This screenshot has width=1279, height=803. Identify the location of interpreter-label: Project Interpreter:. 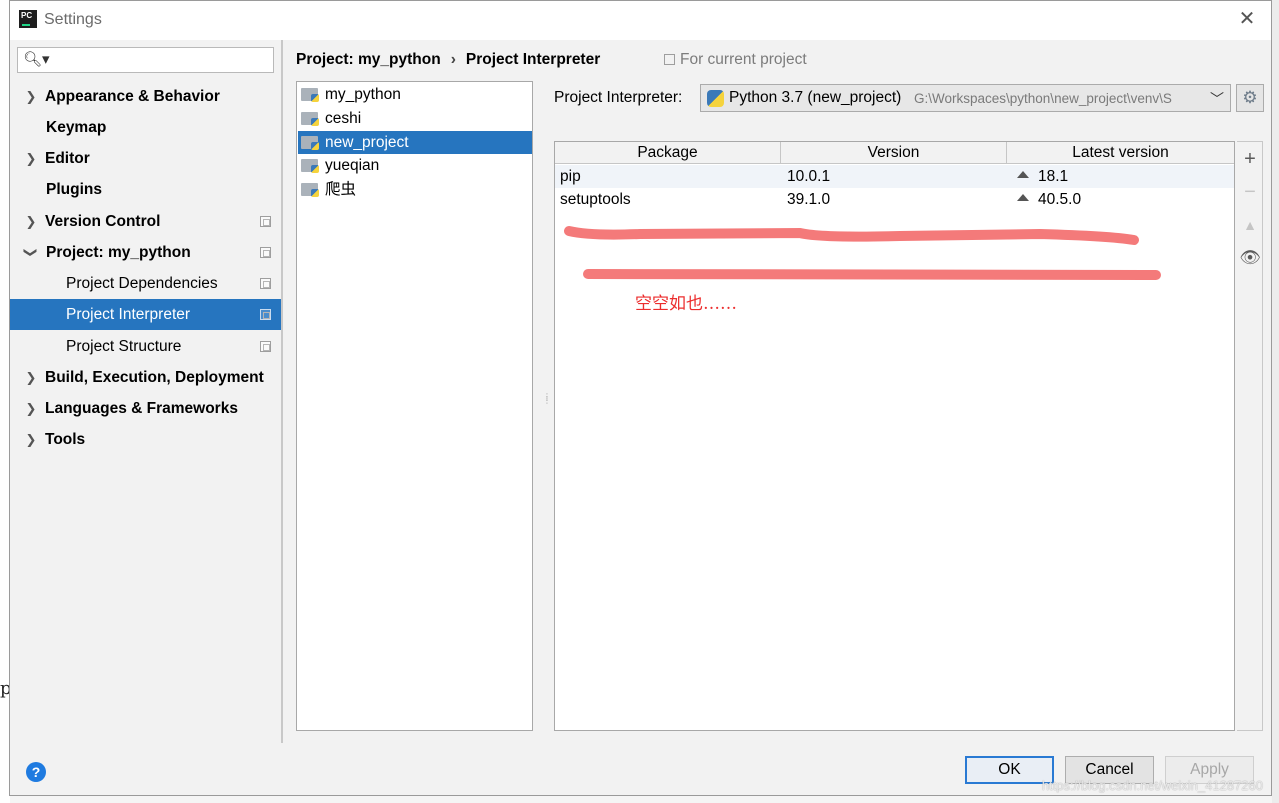
(618, 97).